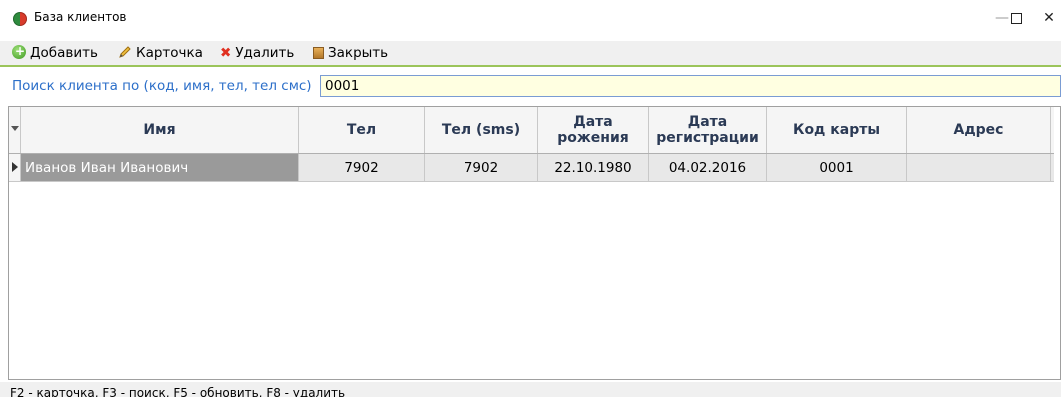 Image resolution: width=1061 pixels, height=397 pixels. What do you see at coordinates (125, 52) in the screenshot?
I see `pencil-icon` at bounding box center [125, 52].